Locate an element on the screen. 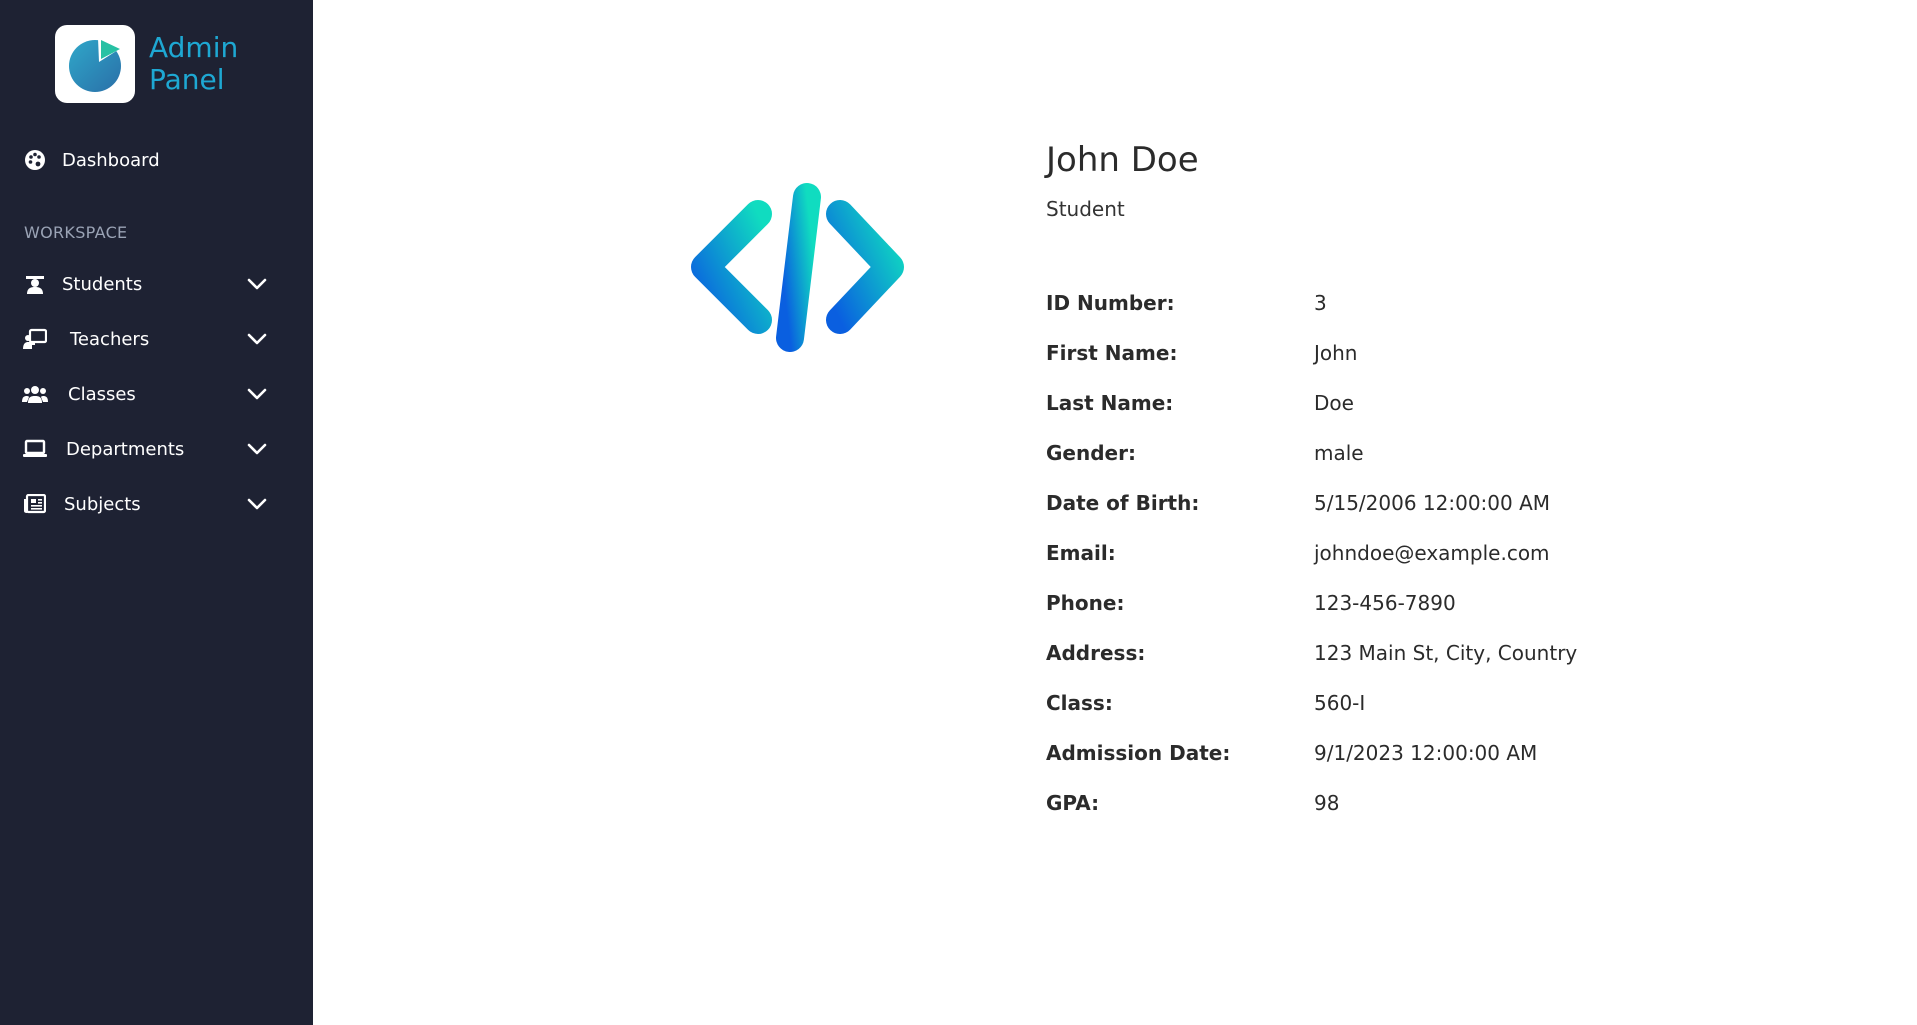  detail-value: male is located at coordinates (1339, 453).